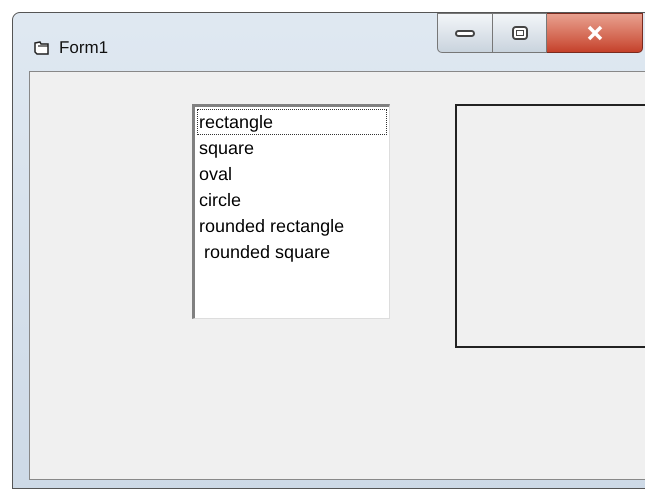 Image resolution: width=645 pixels, height=491 pixels. What do you see at coordinates (292, 148) in the screenshot?
I see `list-item: square` at bounding box center [292, 148].